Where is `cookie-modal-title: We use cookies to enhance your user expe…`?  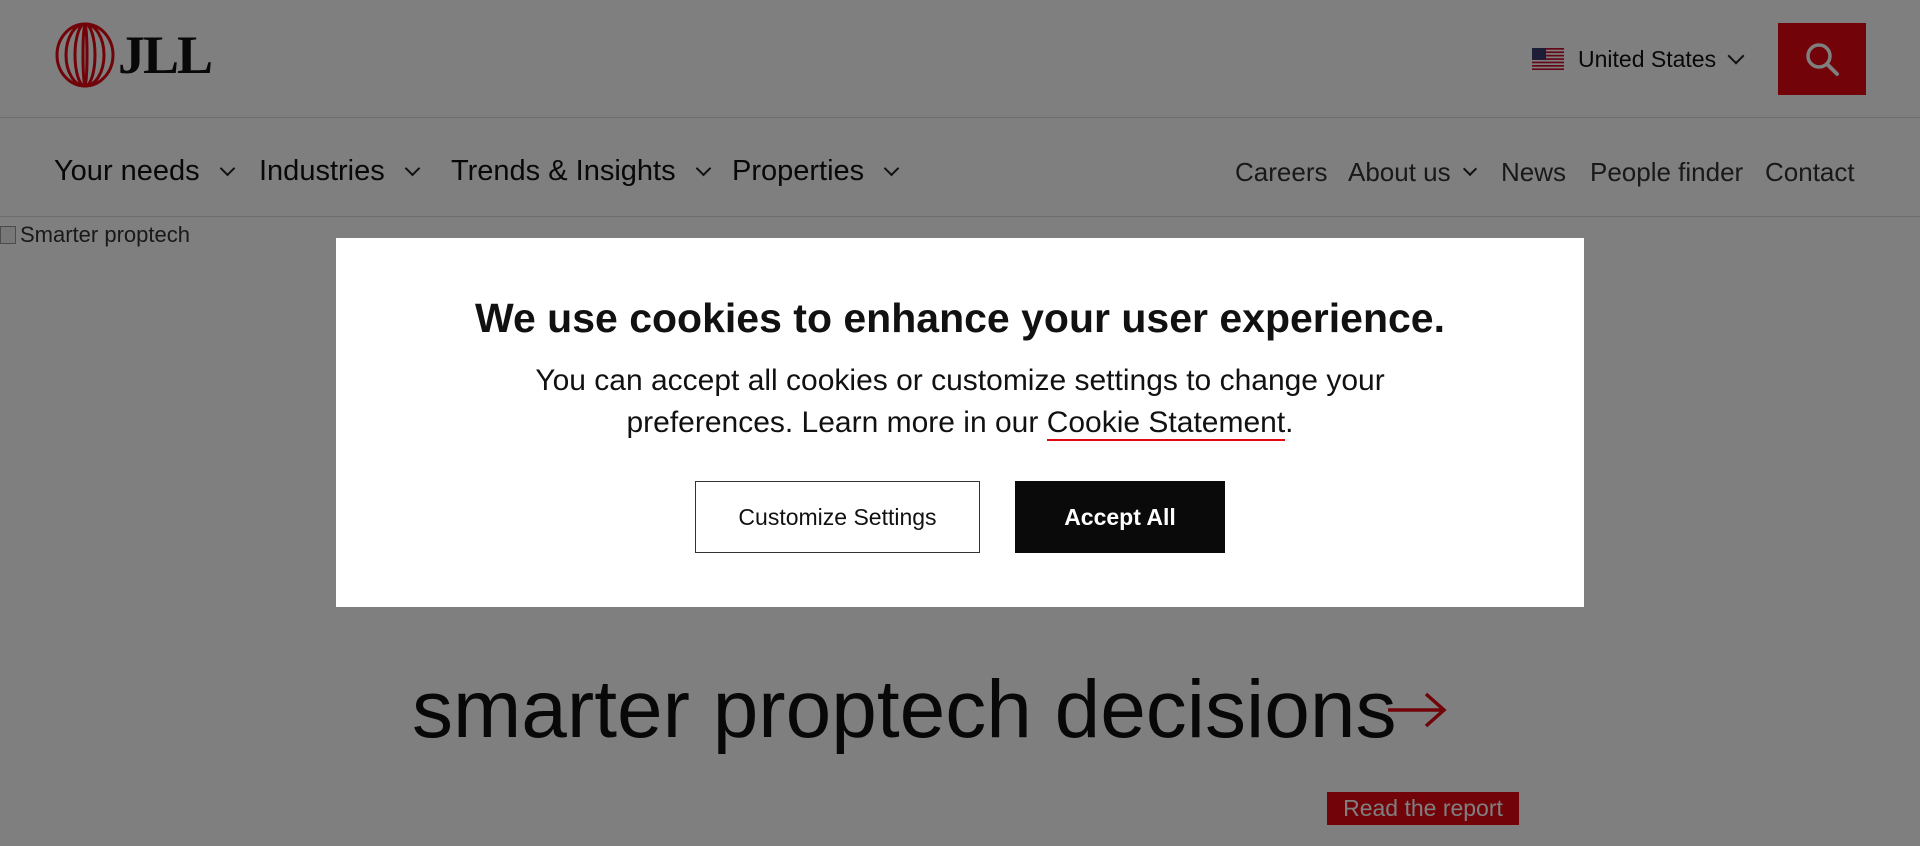 cookie-modal-title: We use cookies to enhance your user expe… is located at coordinates (960, 318).